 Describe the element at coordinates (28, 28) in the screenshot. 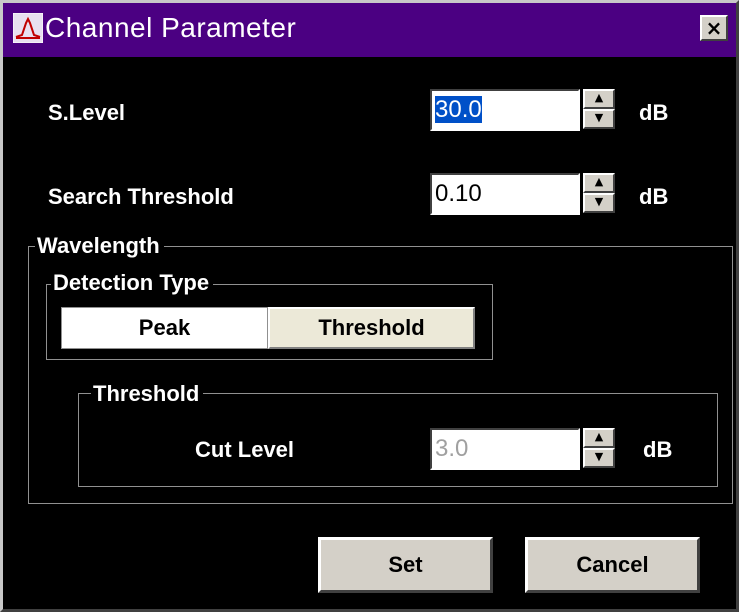

I see `spectrum-chart-icon` at that location.